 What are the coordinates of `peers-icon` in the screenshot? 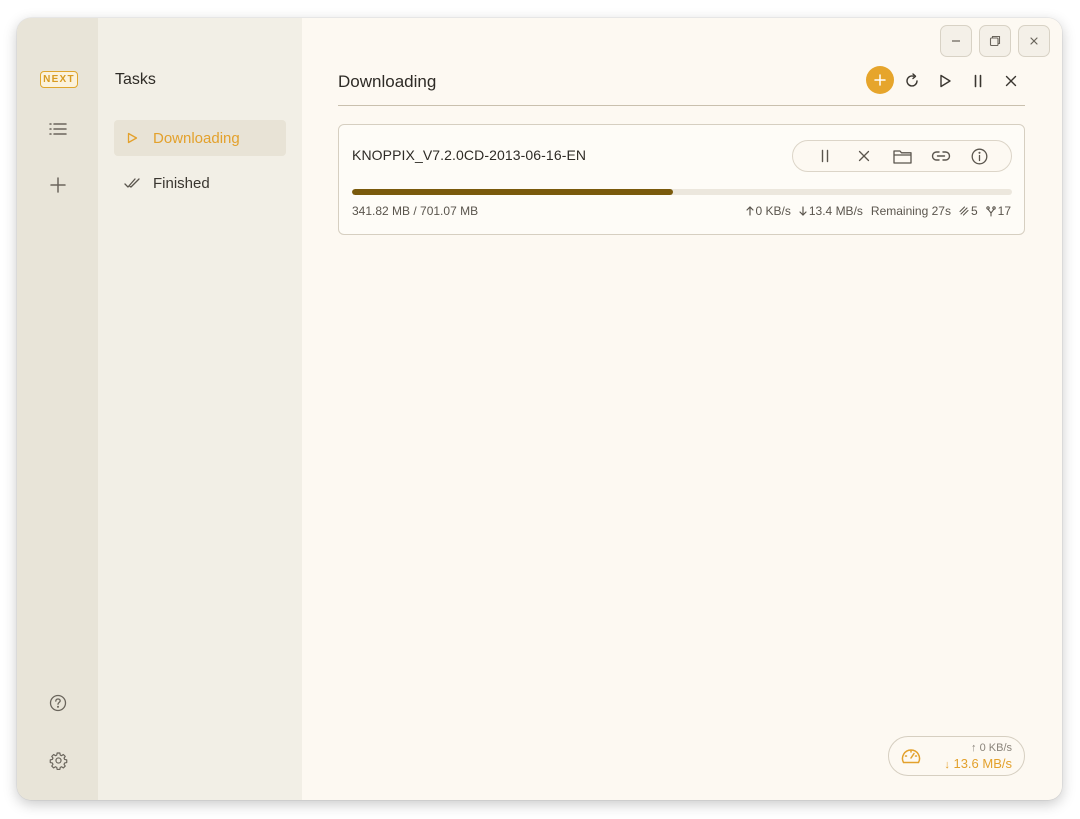 It's located at (990, 211).